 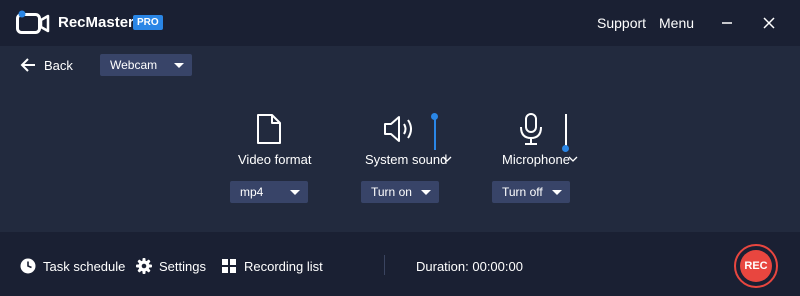 I want to click on back-label: Back, so click(x=58, y=65).